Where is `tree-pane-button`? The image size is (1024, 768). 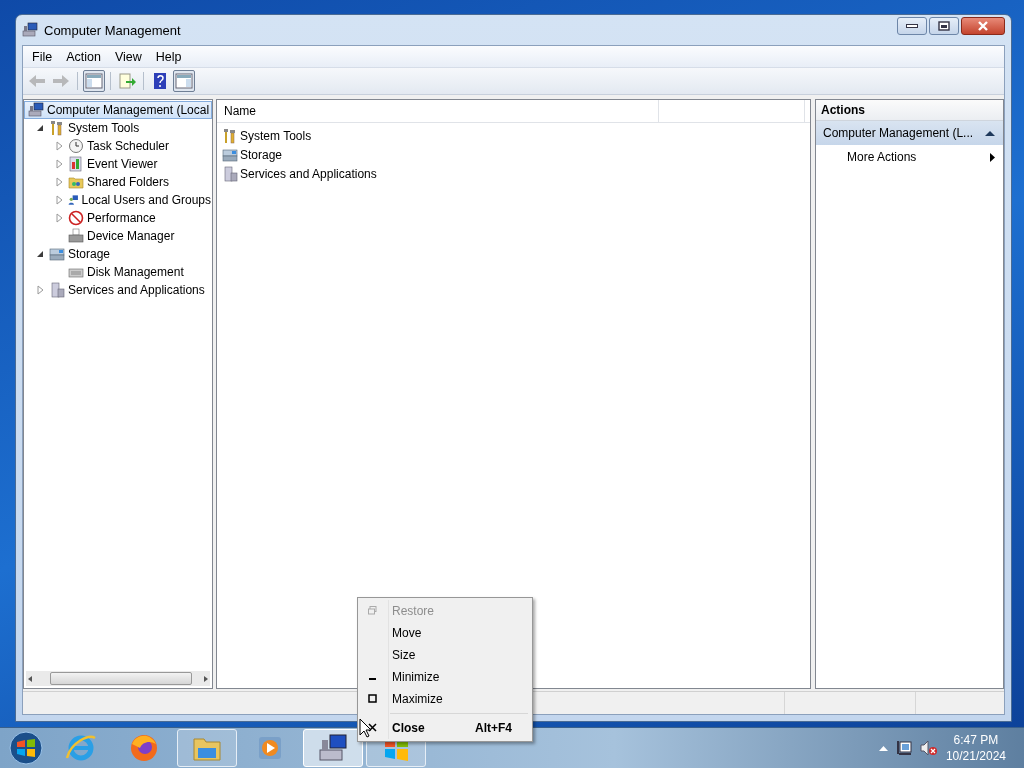
tree-pane-button is located at coordinates (94, 81).